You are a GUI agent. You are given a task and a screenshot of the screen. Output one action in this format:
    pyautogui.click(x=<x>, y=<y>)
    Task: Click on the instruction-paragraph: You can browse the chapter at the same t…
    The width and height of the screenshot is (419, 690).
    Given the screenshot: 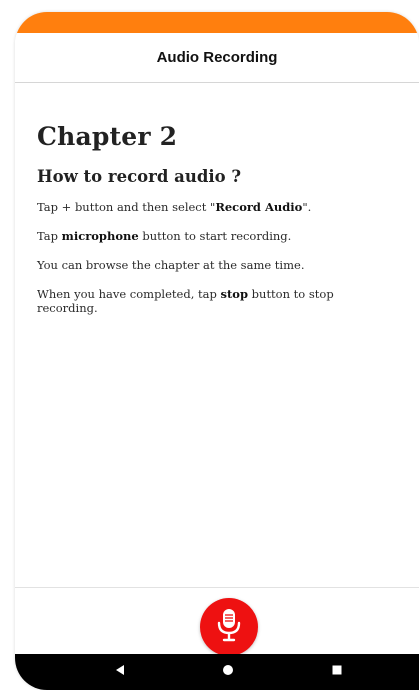 What is the action you would take?
    pyautogui.click(x=217, y=265)
    